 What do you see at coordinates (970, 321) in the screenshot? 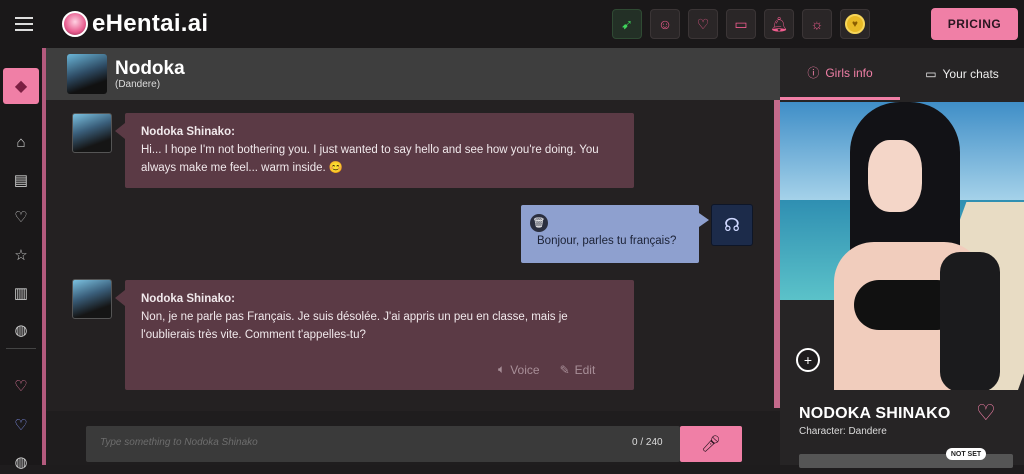
I see `portrait-jacket` at bounding box center [970, 321].